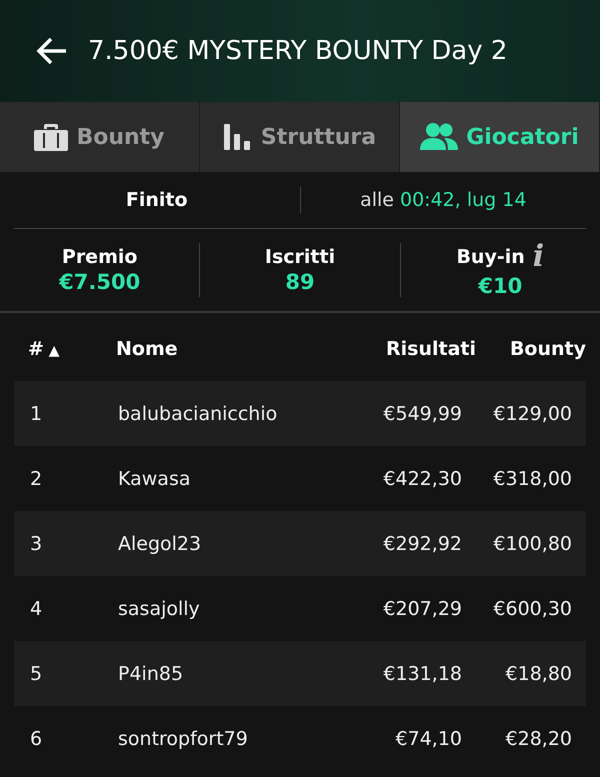 This screenshot has width=600, height=777. Describe the element at coordinates (151, 673) in the screenshot. I see `table-cell-text: P4in85` at that location.